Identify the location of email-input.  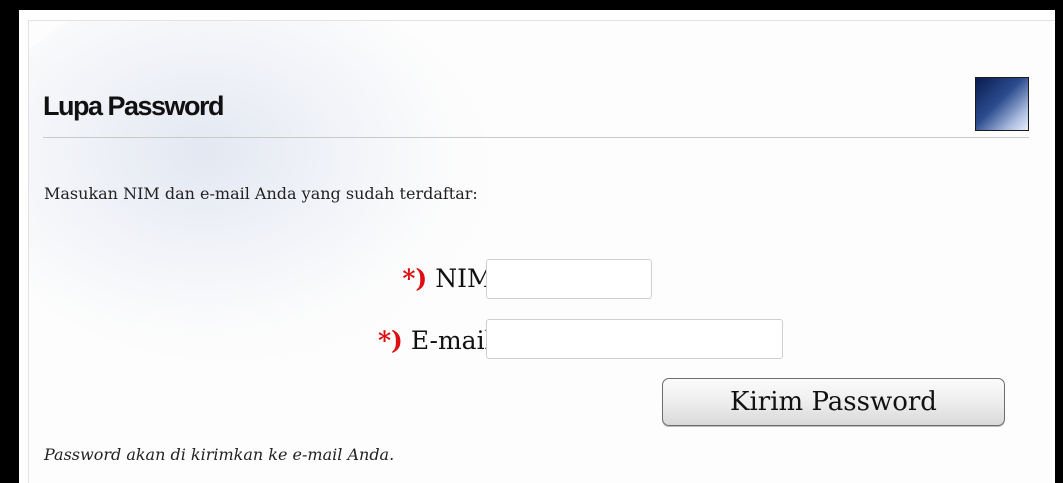
(634, 339).